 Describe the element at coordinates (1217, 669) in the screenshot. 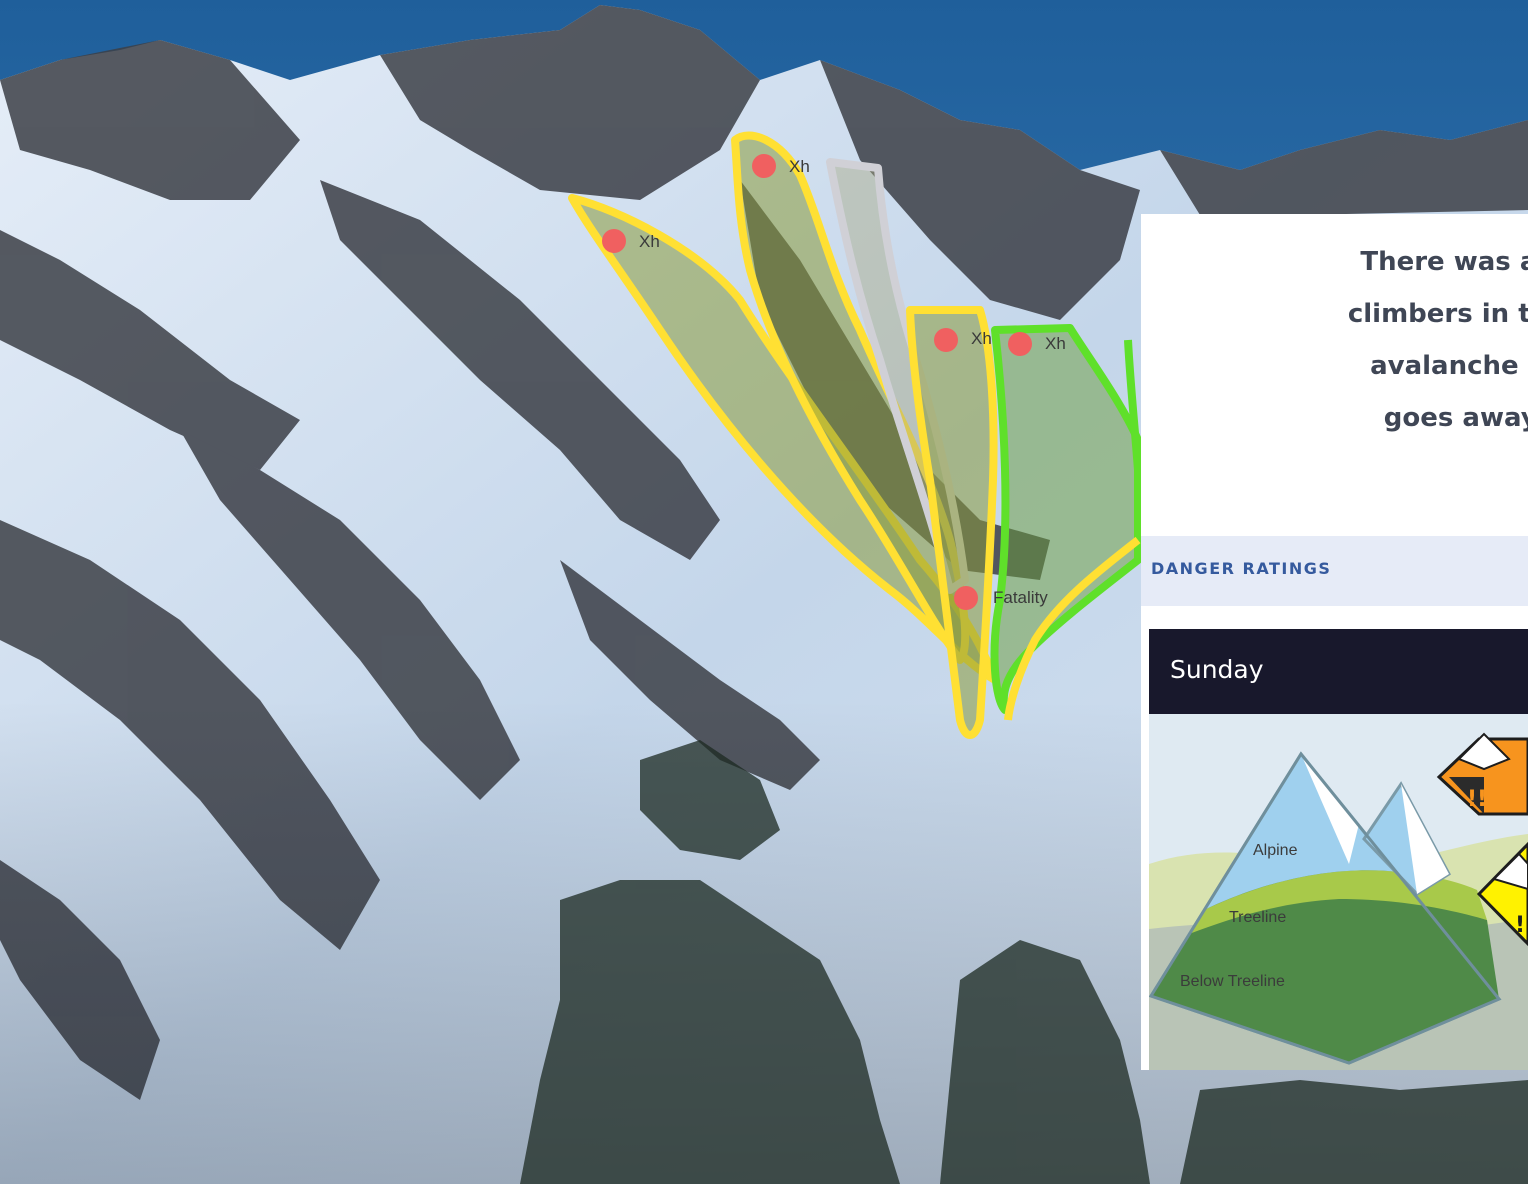

I see `day-name: Sunday` at that location.